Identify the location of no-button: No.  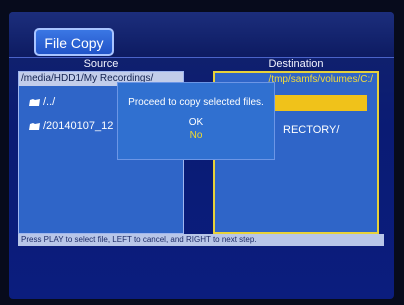
(196, 135).